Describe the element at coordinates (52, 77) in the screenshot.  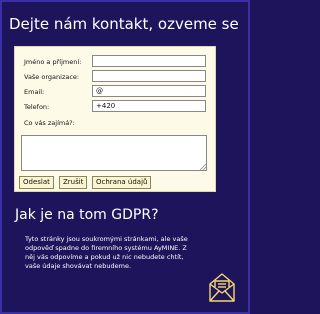
I see `organization-label: Vaše organizace:` at that location.